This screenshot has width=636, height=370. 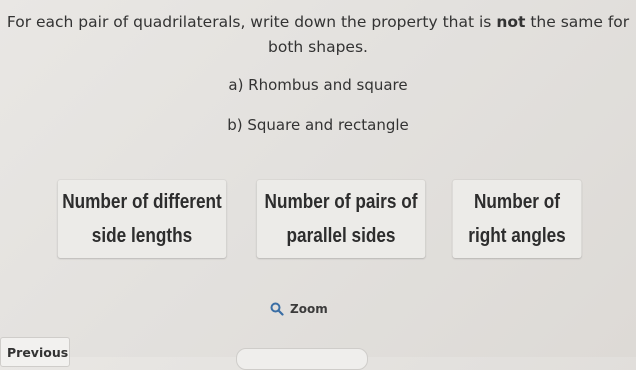 What do you see at coordinates (277, 309) in the screenshot?
I see `magnifier-icon` at bounding box center [277, 309].